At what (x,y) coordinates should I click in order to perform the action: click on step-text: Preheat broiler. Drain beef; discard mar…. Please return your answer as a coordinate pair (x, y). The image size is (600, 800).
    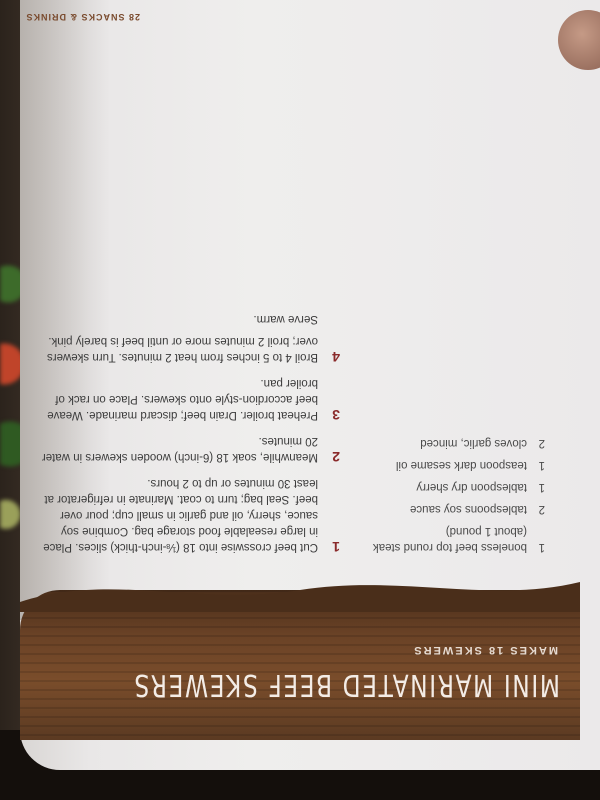
    Looking at the image, I should click on (182, 399).